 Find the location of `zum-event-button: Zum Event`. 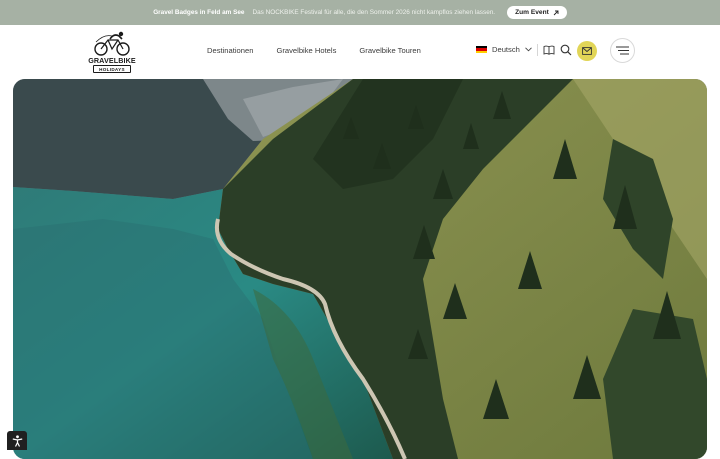

zum-event-button: Zum Event is located at coordinates (537, 12).